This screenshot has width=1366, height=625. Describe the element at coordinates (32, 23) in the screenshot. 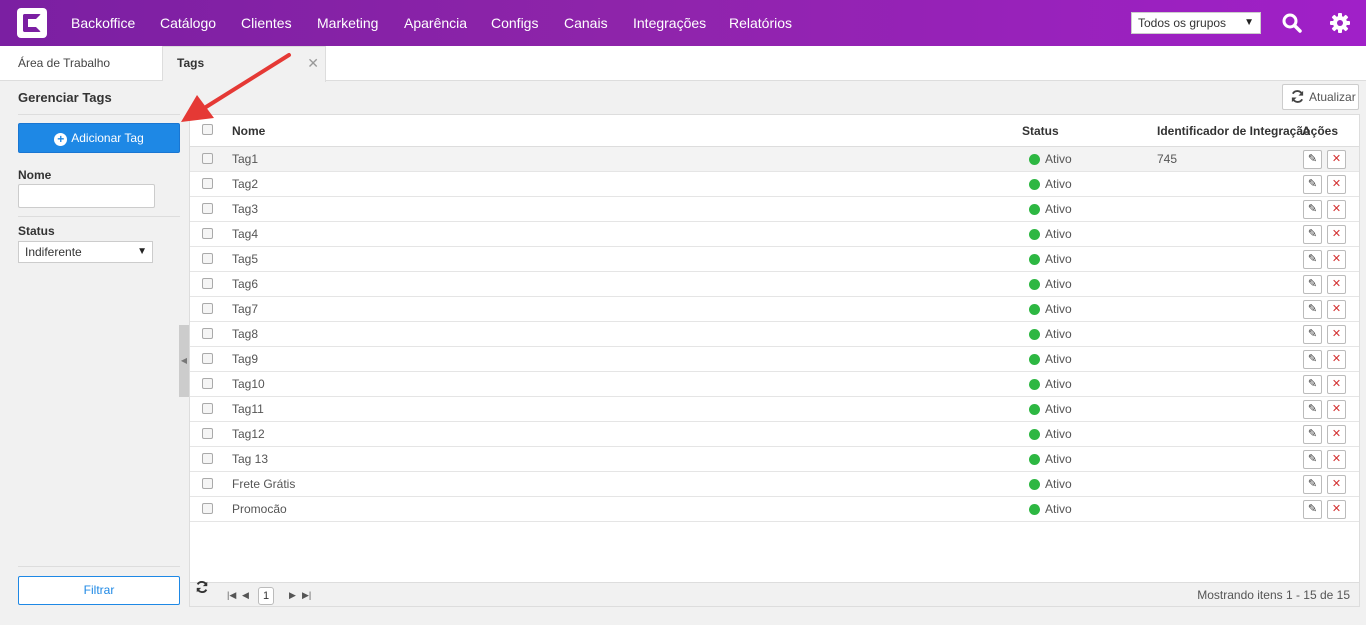

I see `logo-icon` at that location.